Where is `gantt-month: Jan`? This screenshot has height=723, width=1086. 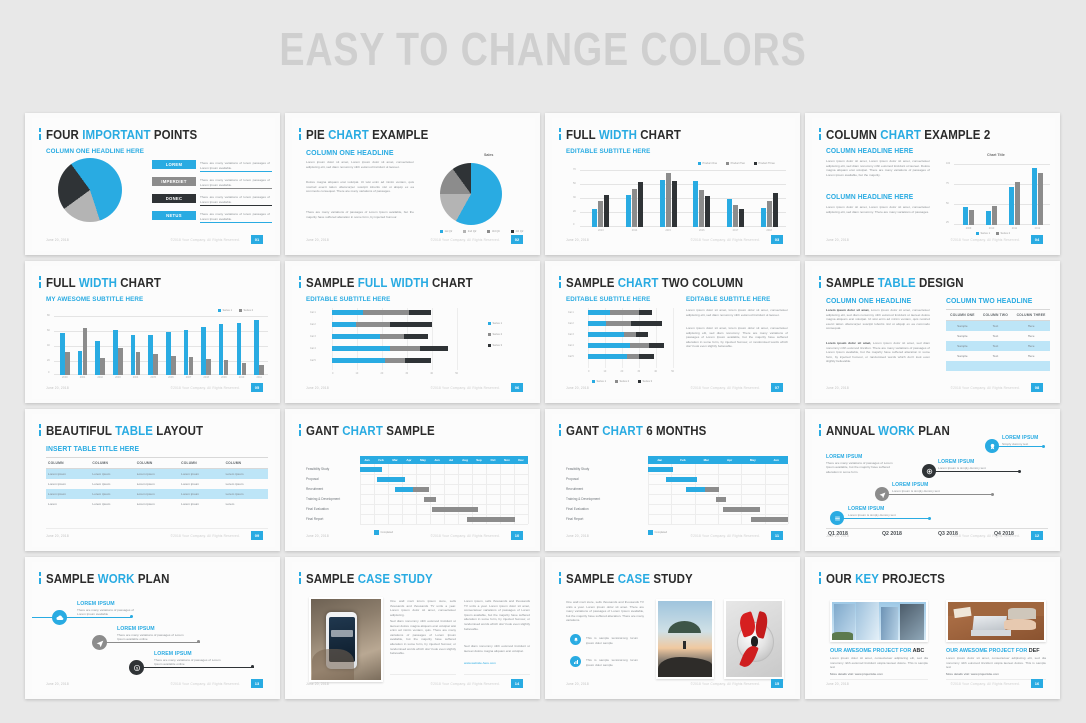 gantt-month: Jan is located at coordinates (660, 460).